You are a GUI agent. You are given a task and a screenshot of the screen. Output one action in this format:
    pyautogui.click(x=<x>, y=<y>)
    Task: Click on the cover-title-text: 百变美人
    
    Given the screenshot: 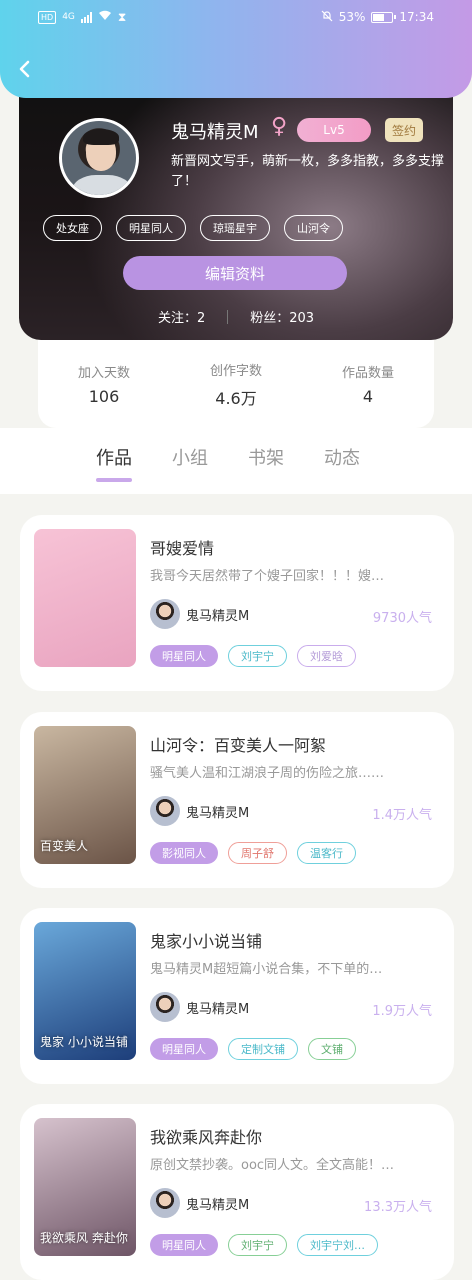 What is the action you would take?
    pyautogui.click(x=64, y=846)
    